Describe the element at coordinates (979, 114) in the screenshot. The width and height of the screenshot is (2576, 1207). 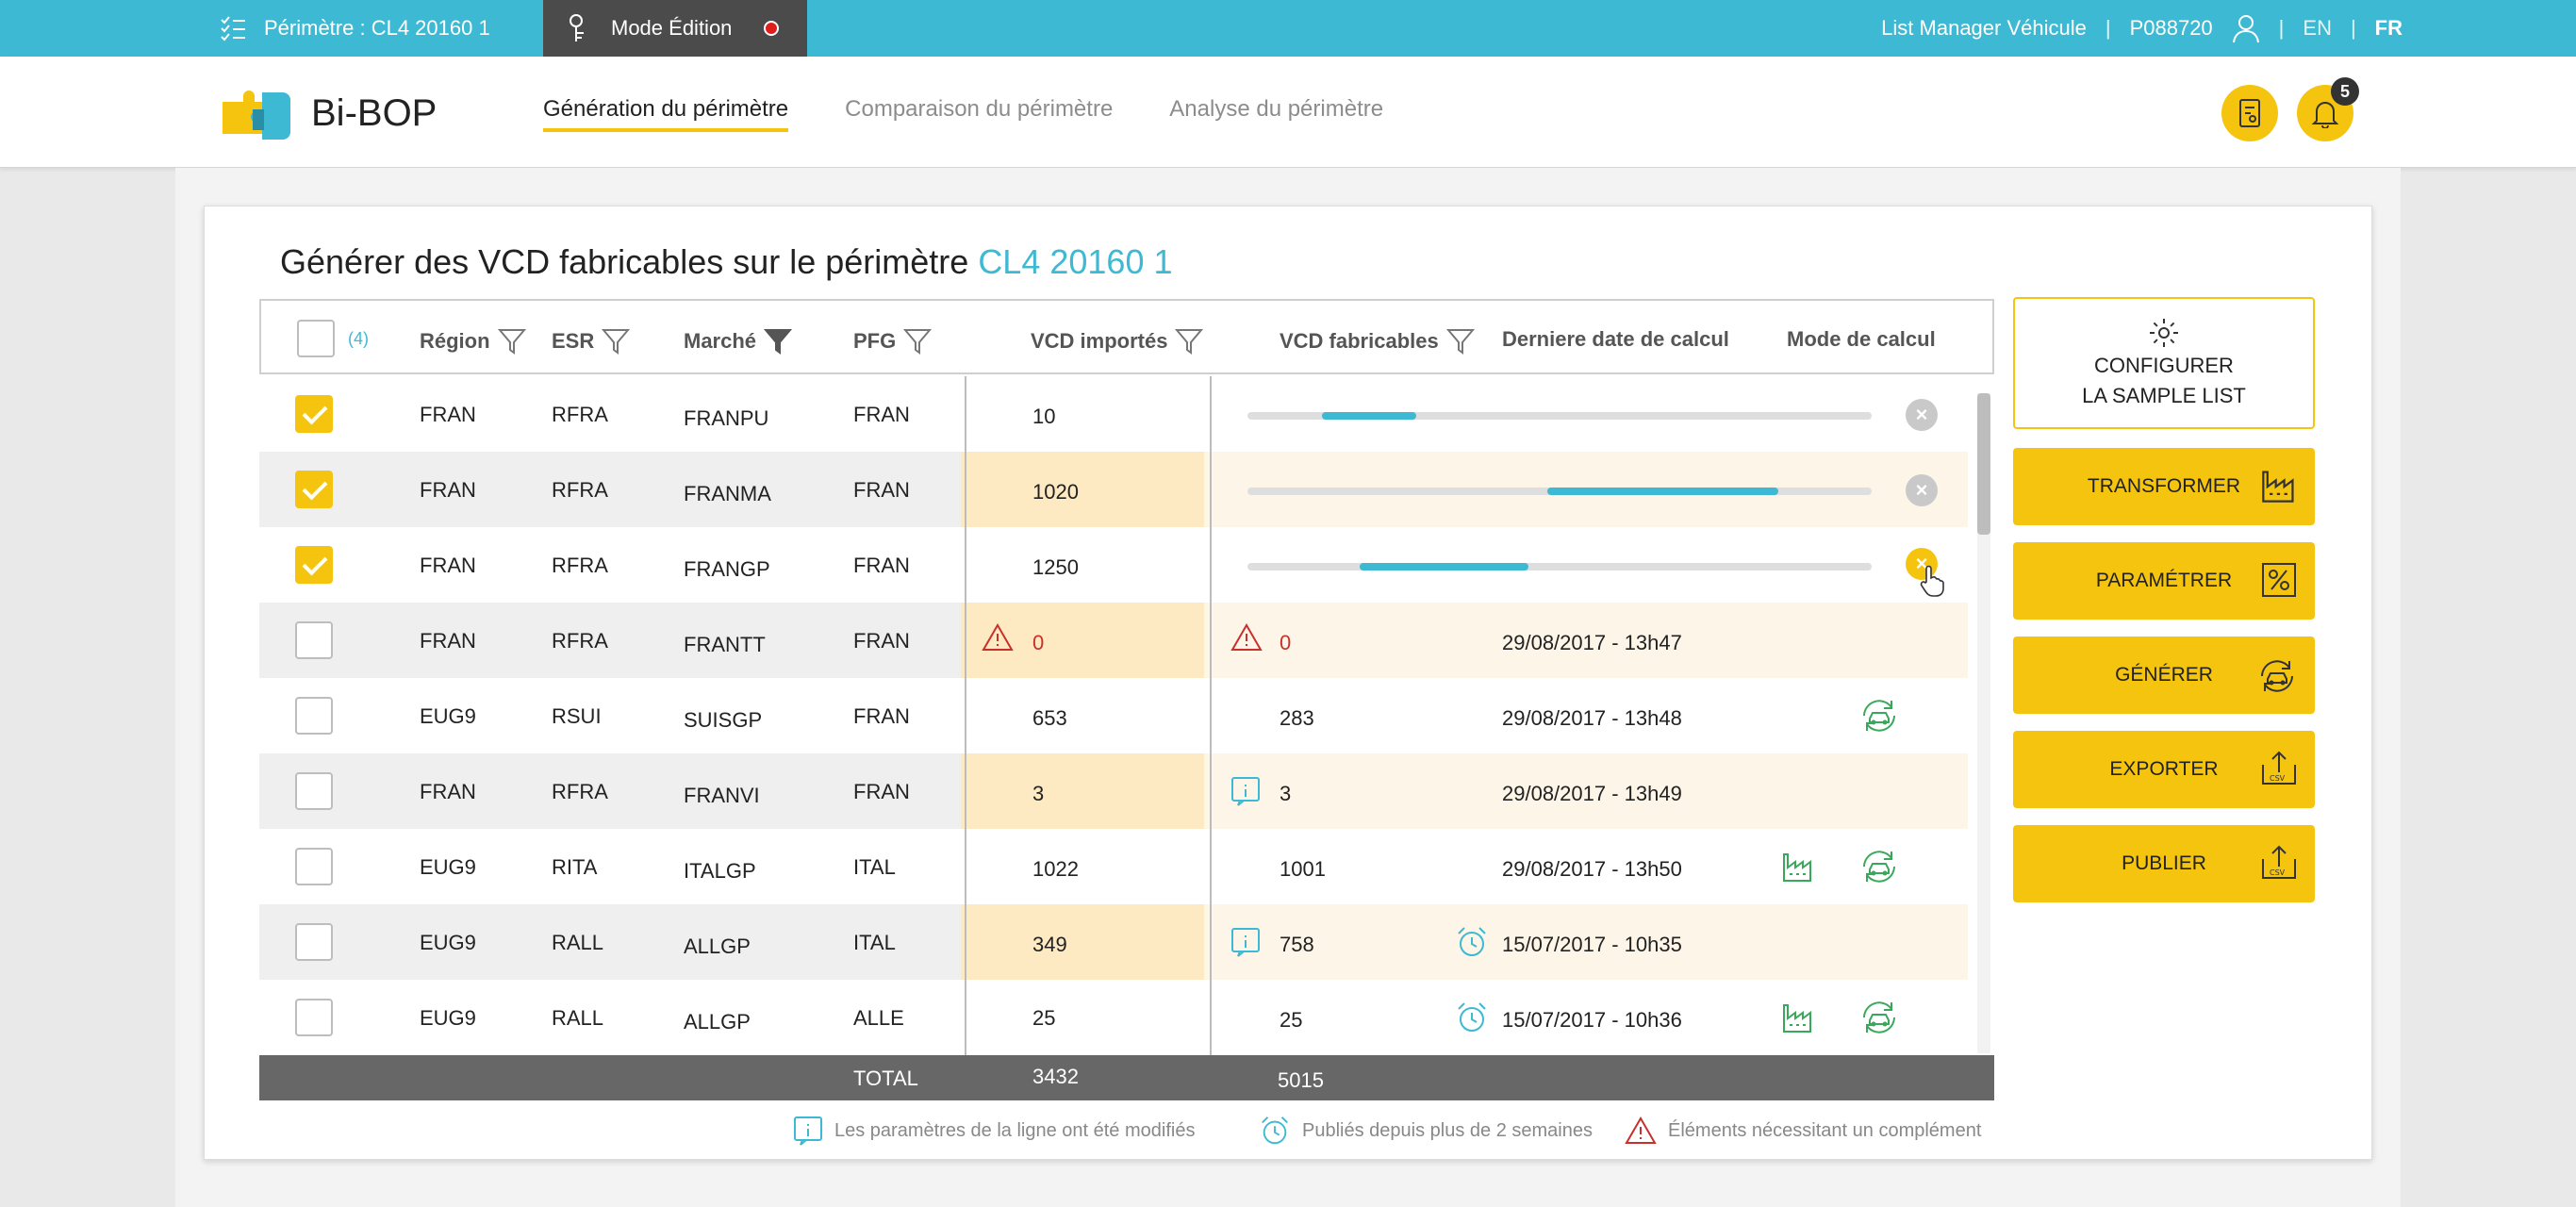
I see `tab-comparaison: Comparaison du périmètre` at that location.